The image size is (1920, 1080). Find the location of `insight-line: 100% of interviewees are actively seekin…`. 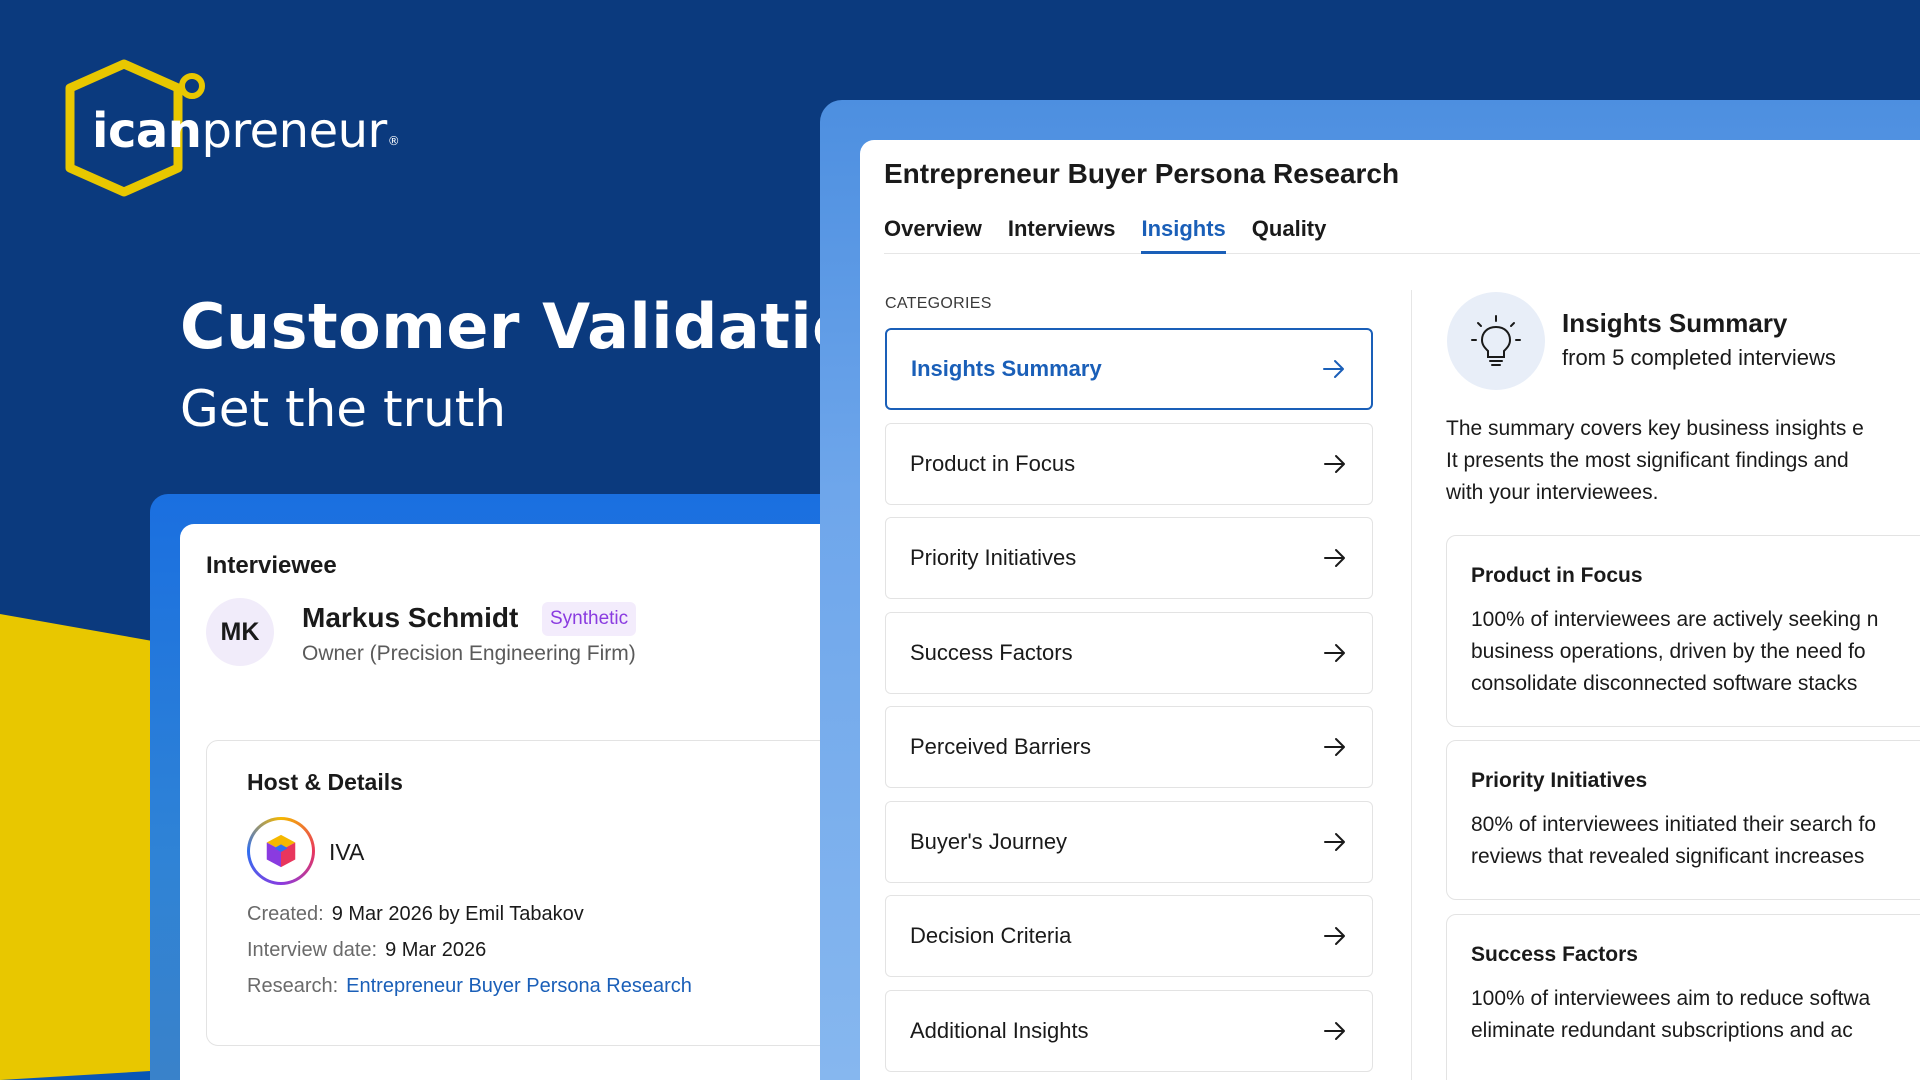

insight-line: 100% of interviewees are actively seekin… is located at coordinates (1675, 619).